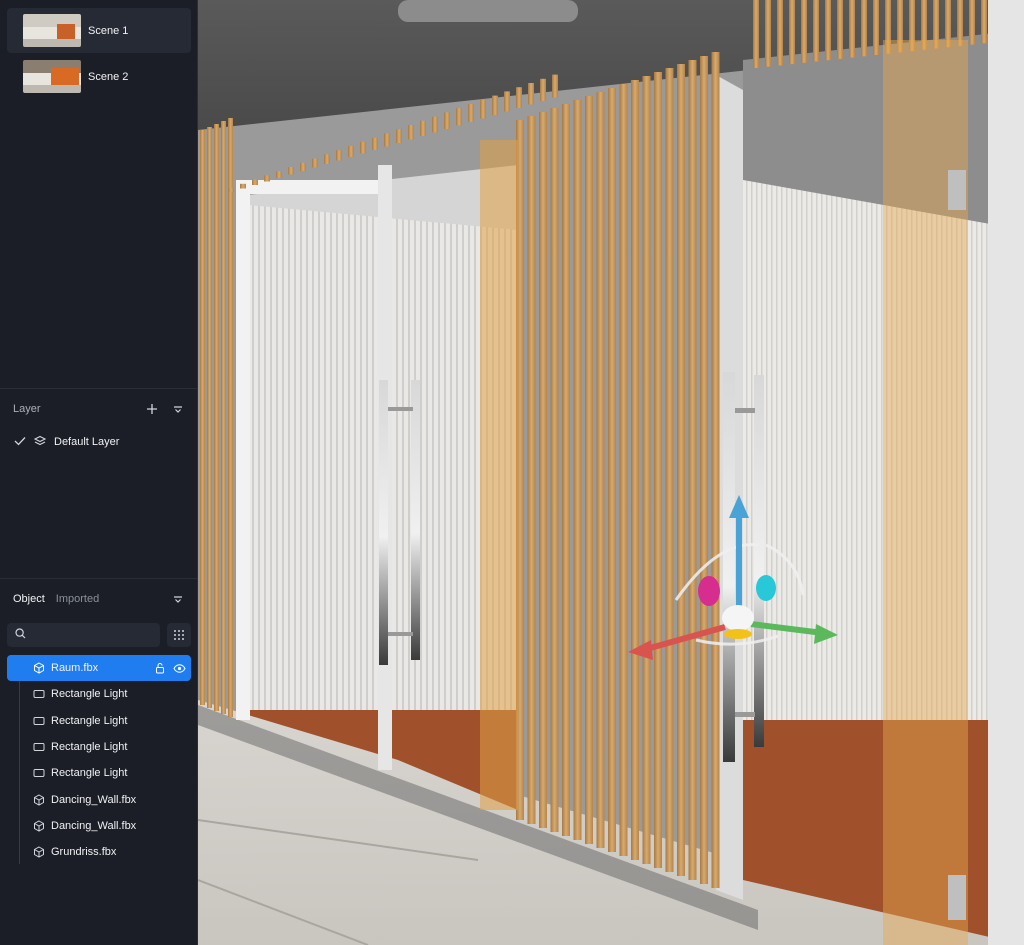  Describe the element at coordinates (759, 561) in the screenshot. I see `door-handle-right-b` at that location.